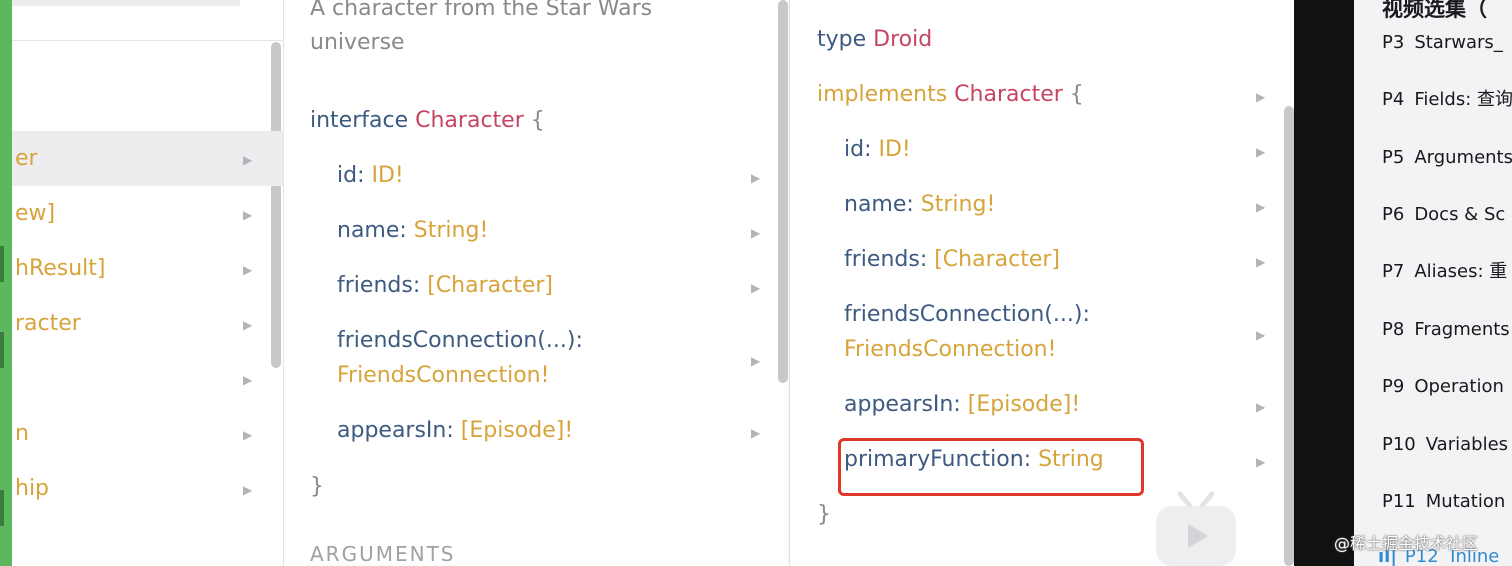  I want to click on search-bar-edge, so click(126, 3).